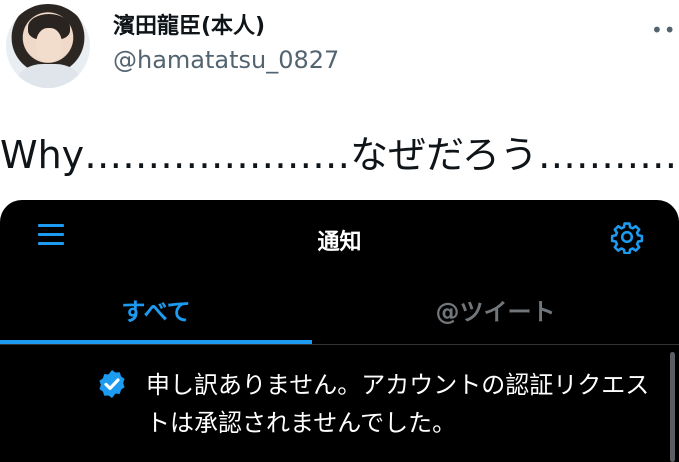  What do you see at coordinates (627, 237) in the screenshot?
I see `gear-icon` at bounding box center [627, 237].